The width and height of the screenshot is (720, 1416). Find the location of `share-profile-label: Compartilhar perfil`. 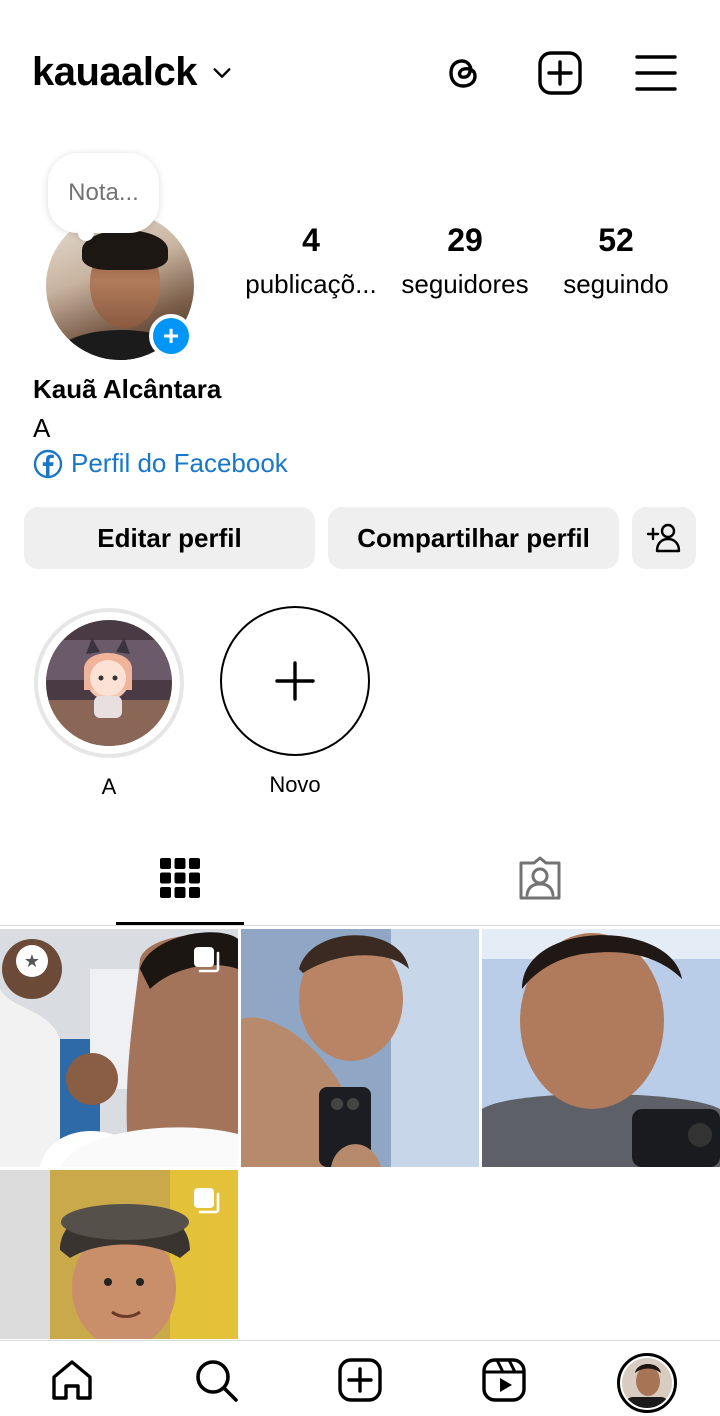

share-profile-label: Compartilhar perfil is located at coordinates (473, 537).